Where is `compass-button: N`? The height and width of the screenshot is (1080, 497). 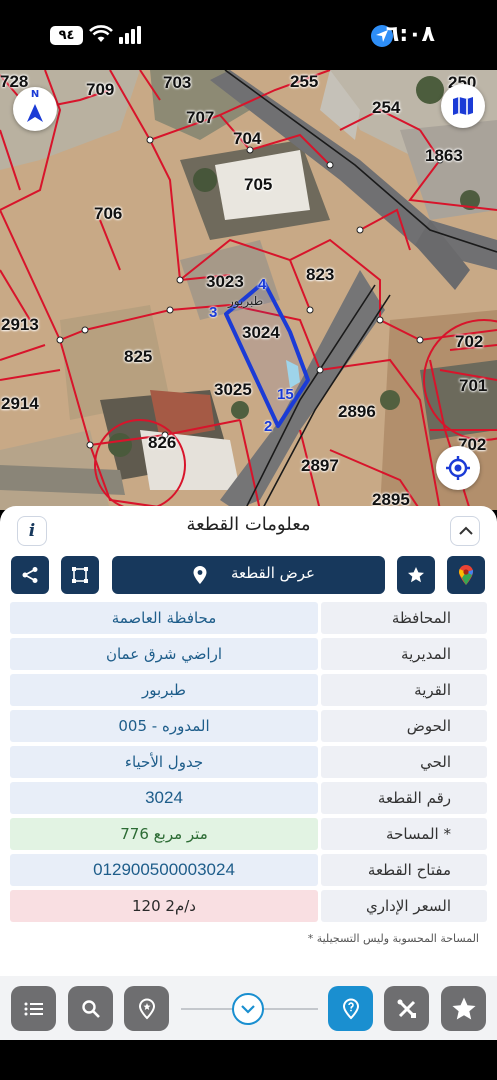 compass-button: N is located at coordinates (35, 109).